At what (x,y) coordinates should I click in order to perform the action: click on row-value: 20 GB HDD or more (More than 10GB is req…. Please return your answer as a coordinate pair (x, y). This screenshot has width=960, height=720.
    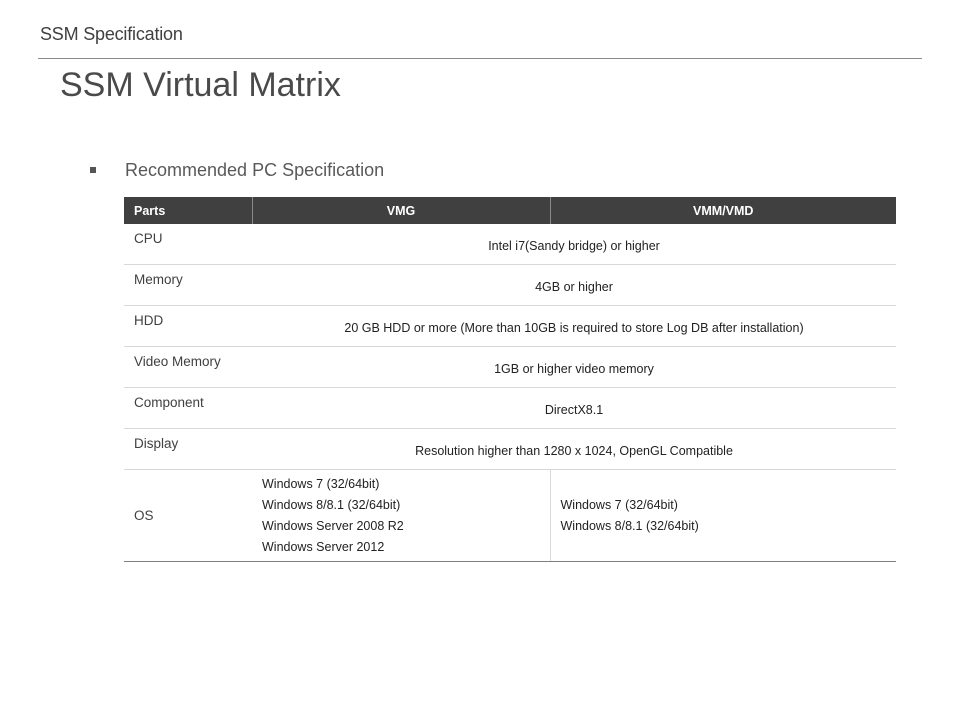
    Looking at the image, I should click on (574, 326).